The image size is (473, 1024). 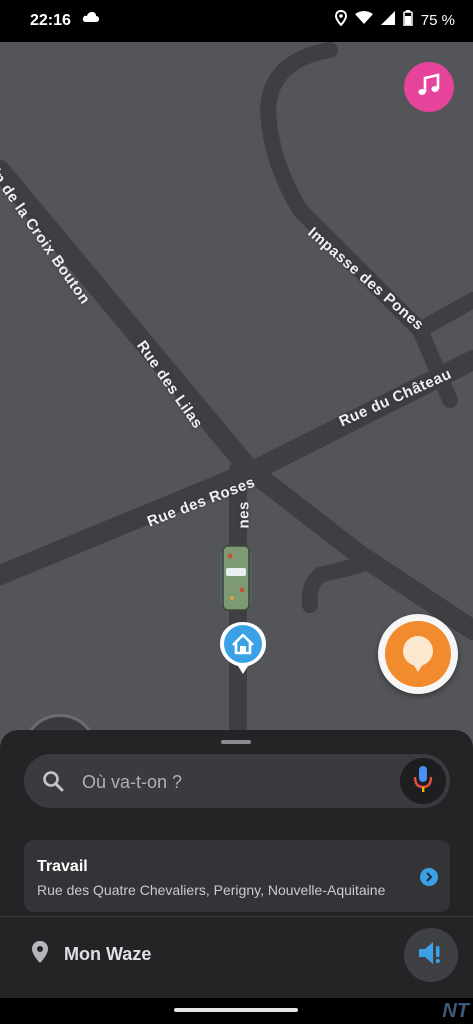 I want to click on battery-level: 75 %, so click(x=437, y=20).